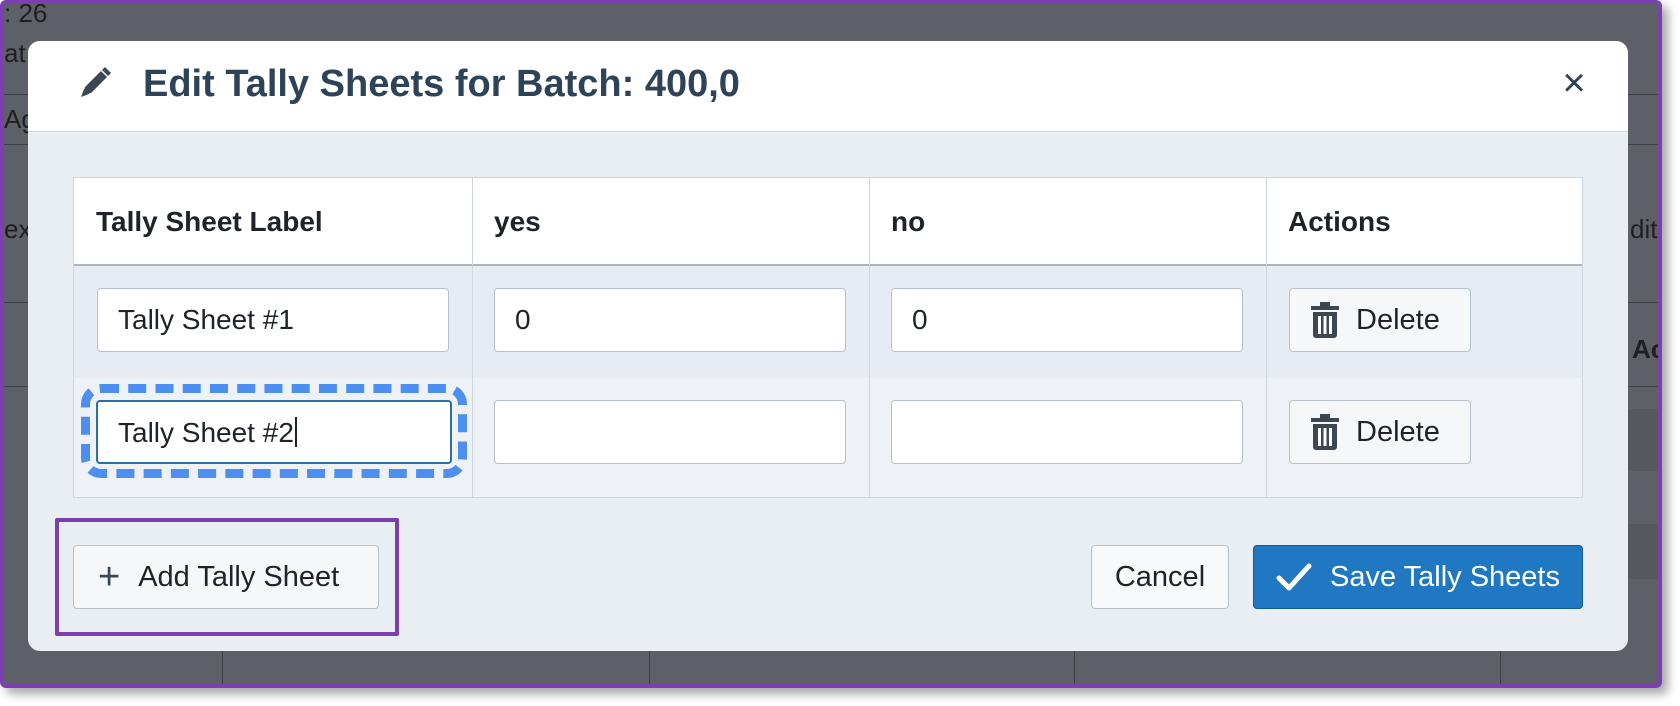 The width and height of the screenshot is (1680, 706). What do you see at coordinates (670, 432) in the screenshot?
I see `yes-count-input` at bounding box center [670, 432].